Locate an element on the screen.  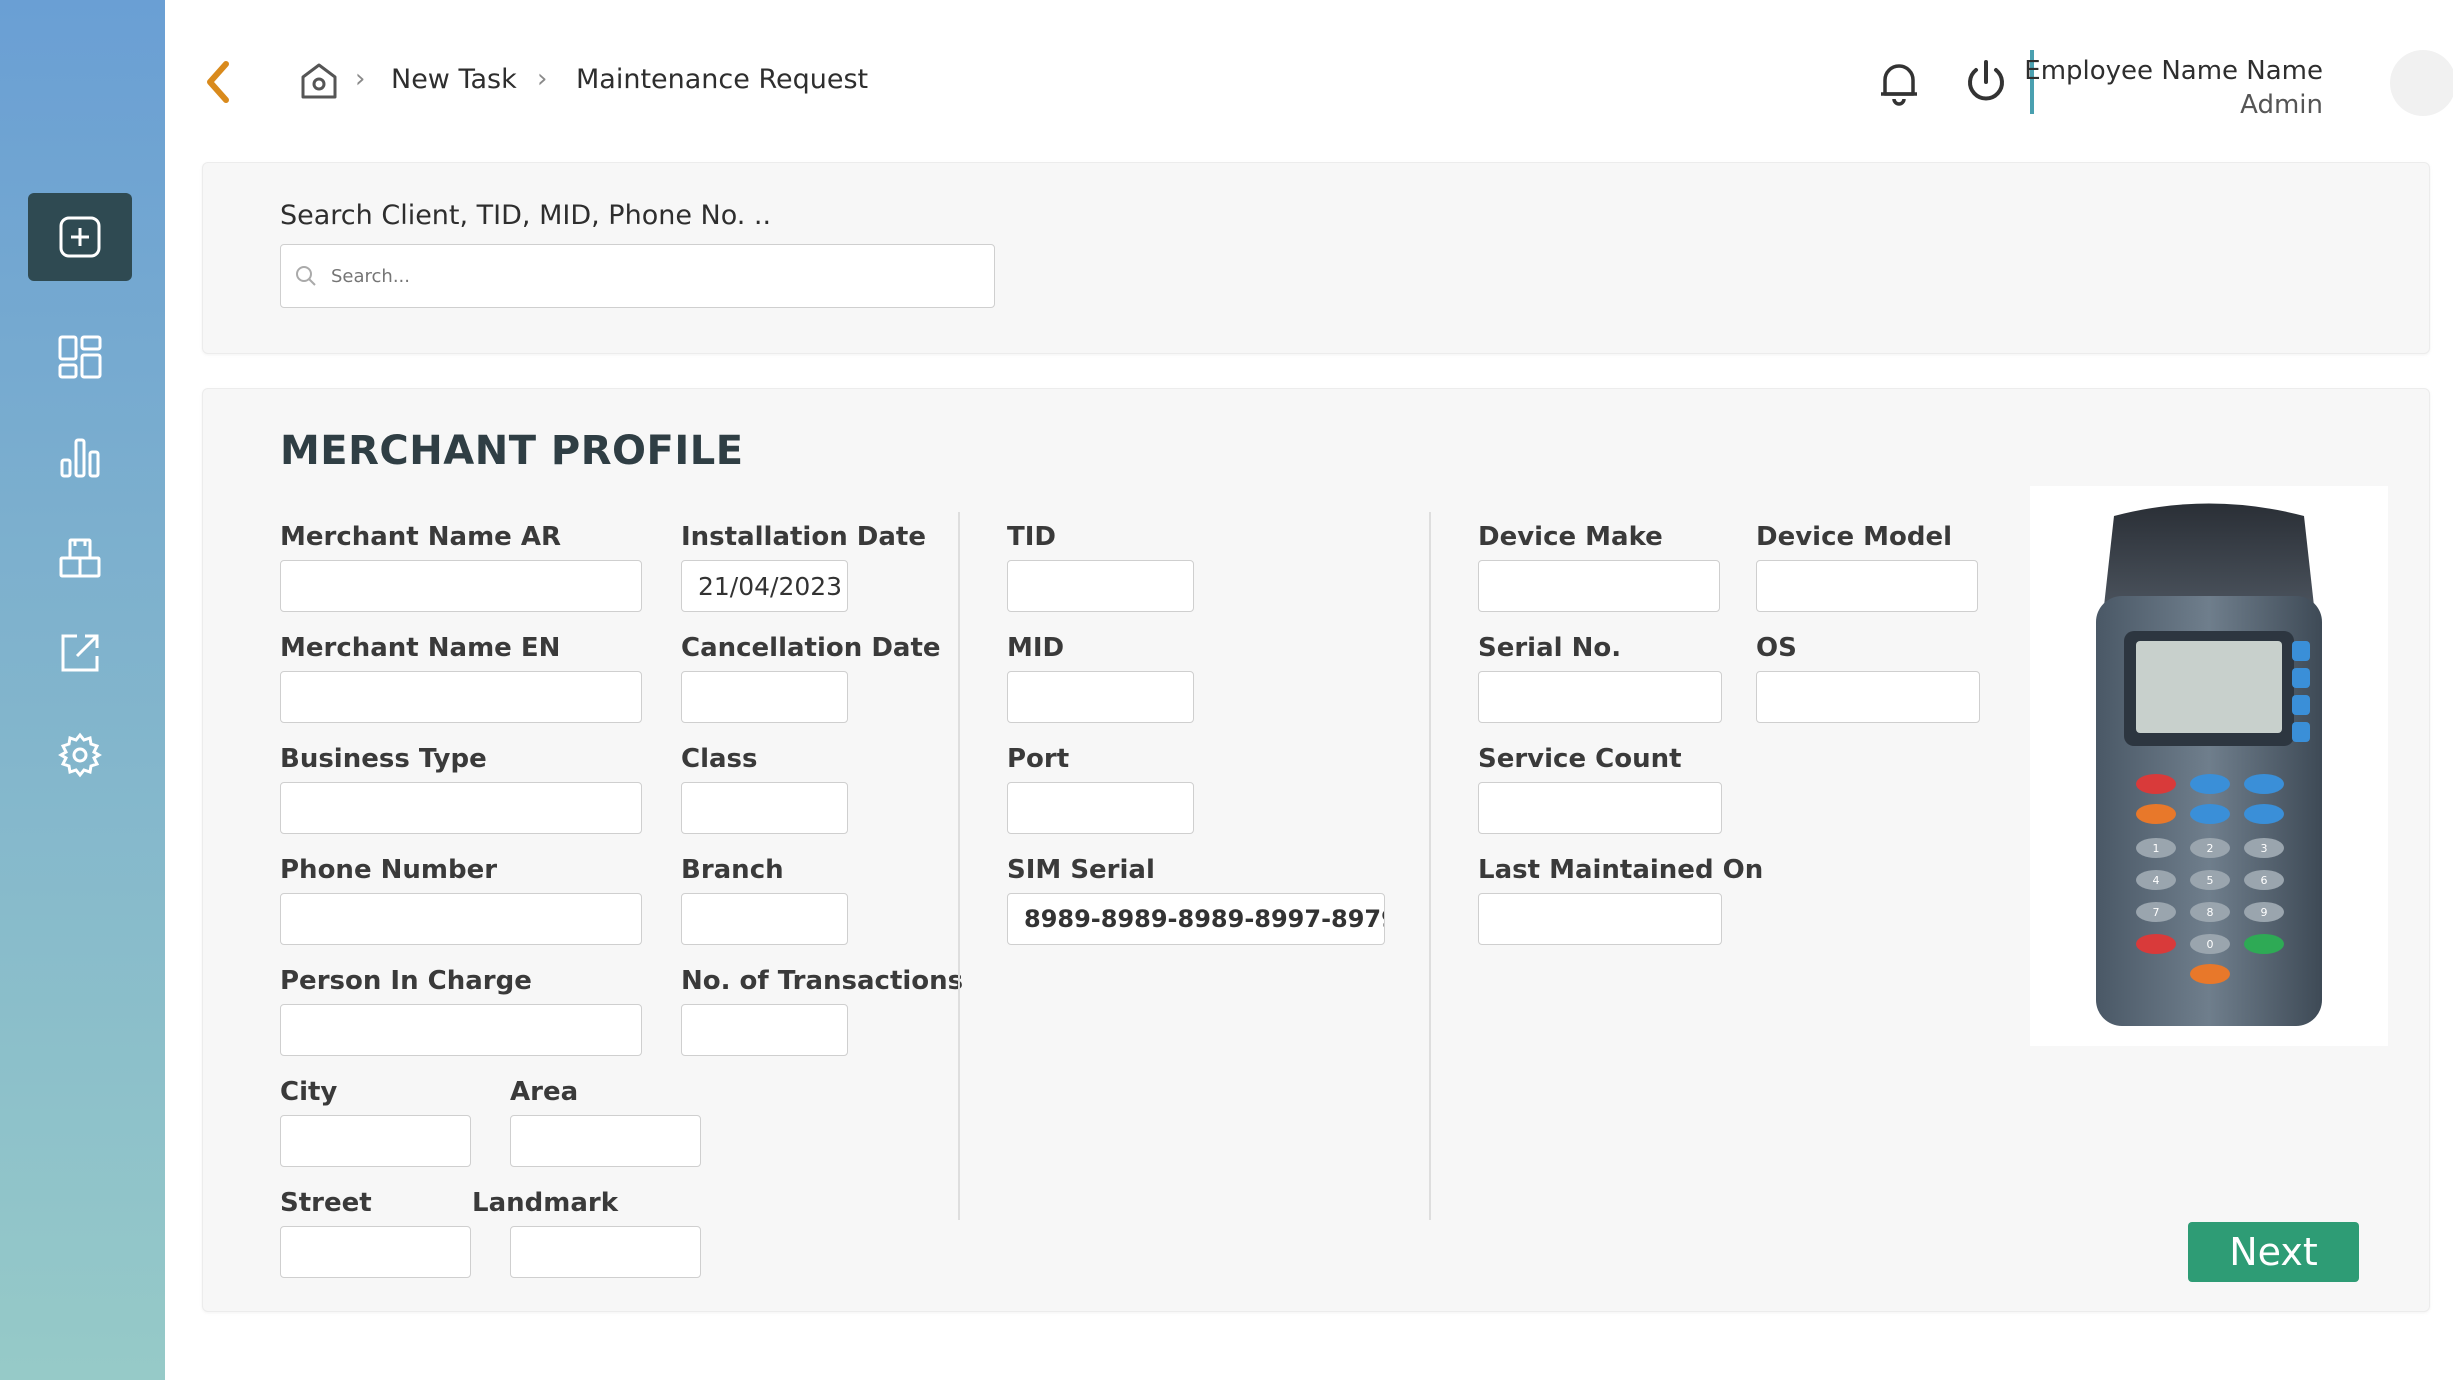
device-model-input is located at coordinates (1867, 586).